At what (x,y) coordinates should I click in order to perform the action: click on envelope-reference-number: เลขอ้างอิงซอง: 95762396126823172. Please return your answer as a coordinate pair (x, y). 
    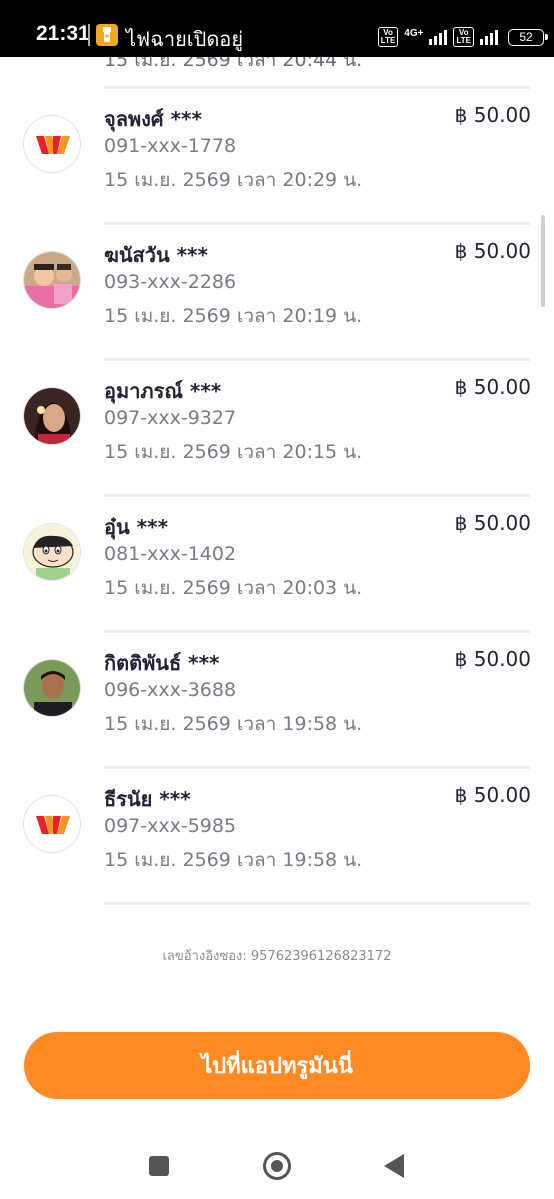
    Looking at the image, I should click on (277, 956).